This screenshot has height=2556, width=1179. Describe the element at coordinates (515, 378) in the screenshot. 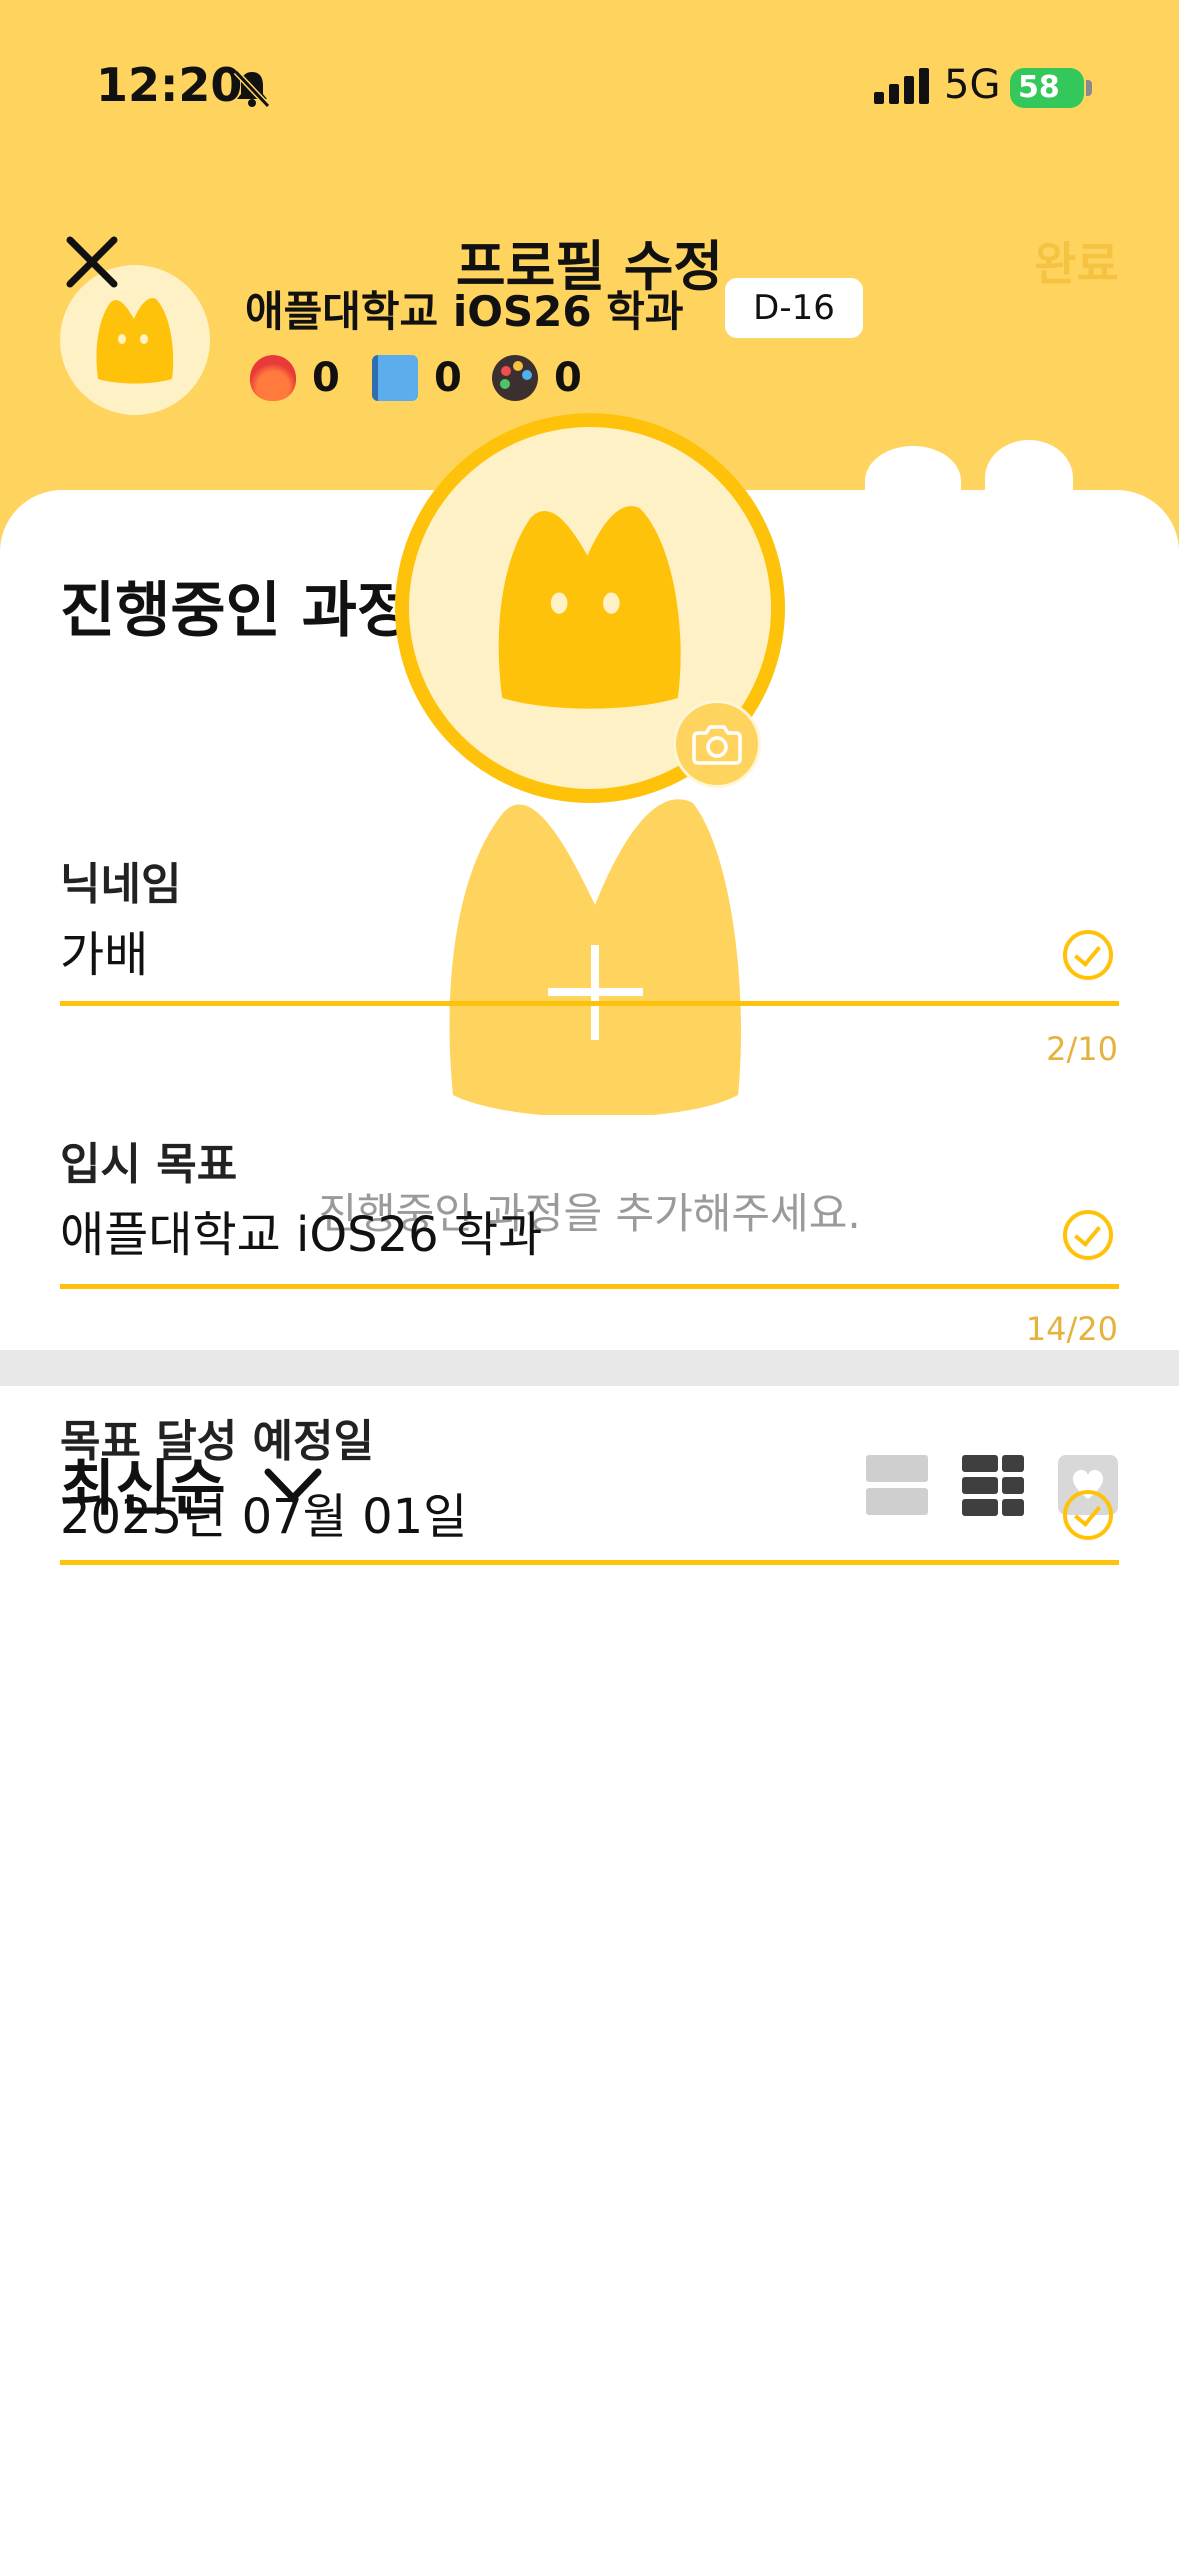

I see `palette-icon` at that location.